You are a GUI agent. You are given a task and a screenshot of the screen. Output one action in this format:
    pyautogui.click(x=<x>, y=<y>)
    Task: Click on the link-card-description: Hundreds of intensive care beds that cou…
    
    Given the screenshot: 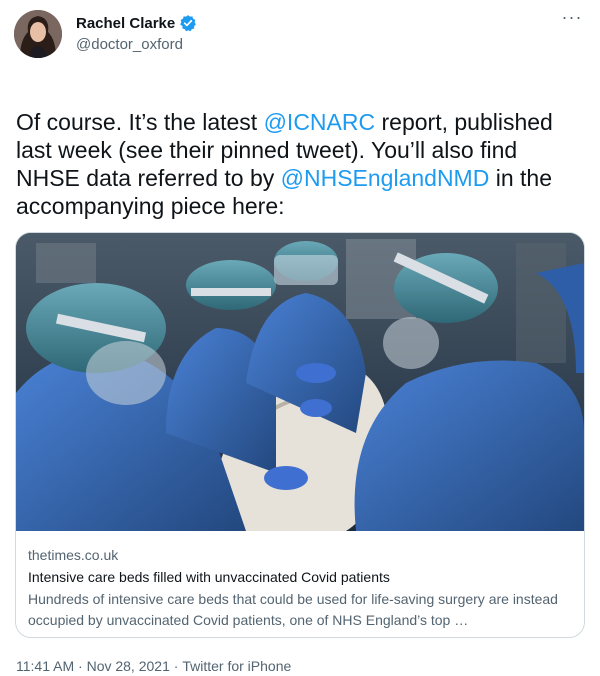 What is the action you would take?
    pyautogui.click(x=301, y=610)
    